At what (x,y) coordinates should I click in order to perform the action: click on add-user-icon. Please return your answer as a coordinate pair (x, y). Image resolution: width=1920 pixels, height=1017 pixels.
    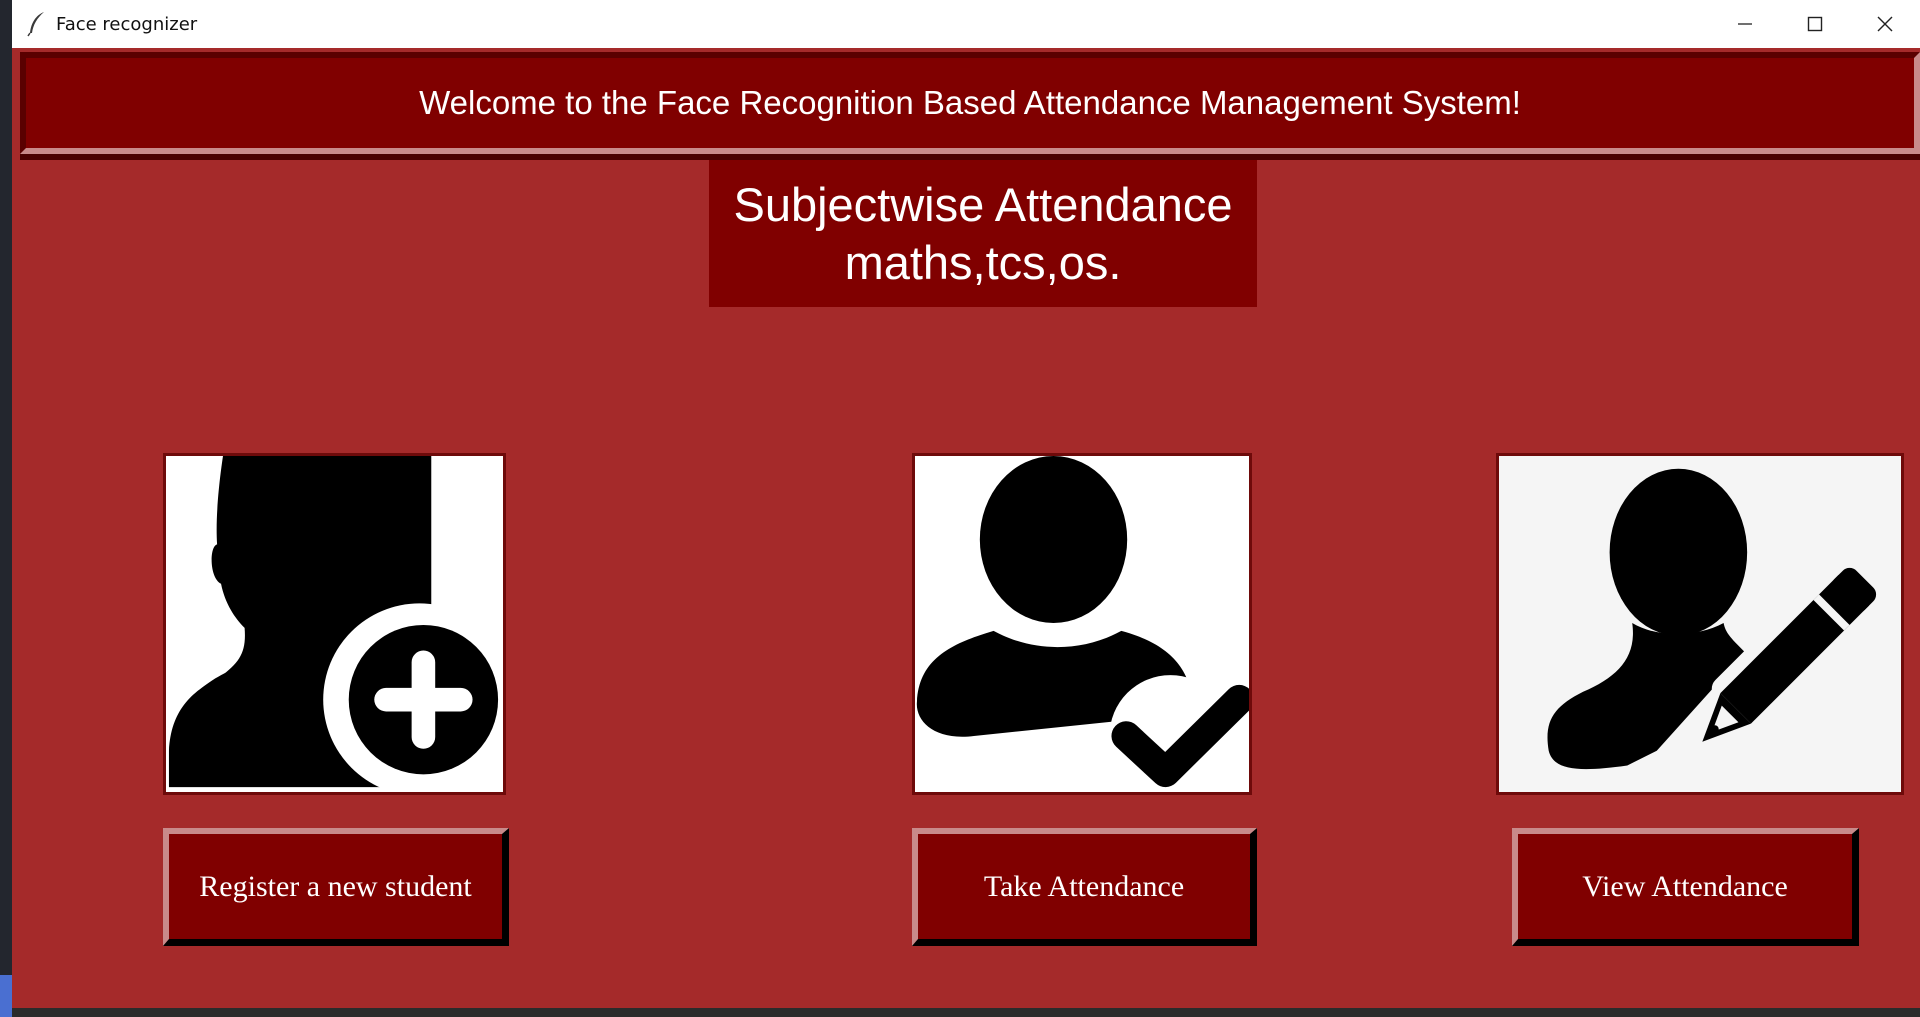
    Looking at the image, I should click on (335, 624).